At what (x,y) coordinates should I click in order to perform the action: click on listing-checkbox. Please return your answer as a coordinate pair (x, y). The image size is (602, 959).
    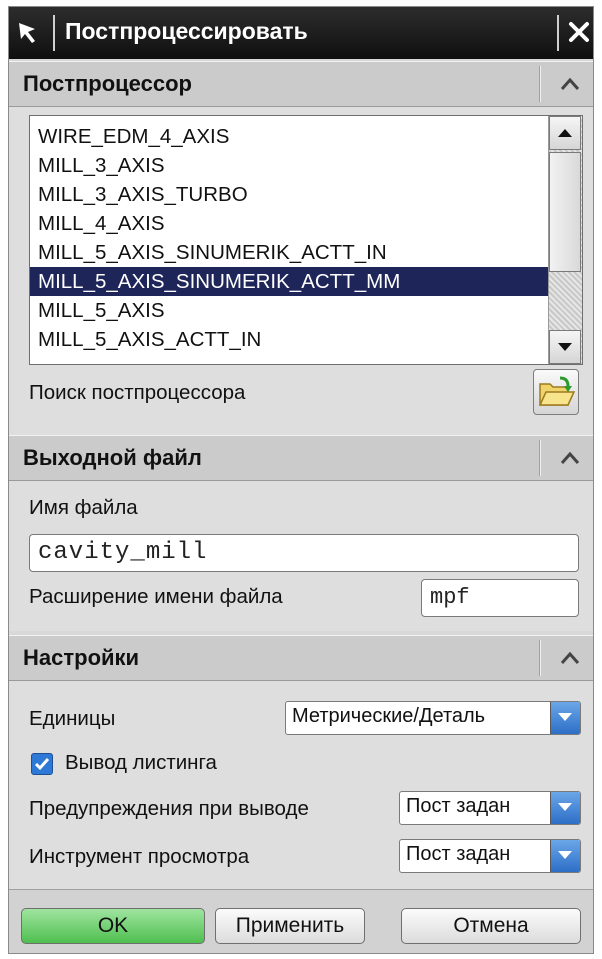
    Looking at the image, I should click on (42, 764).